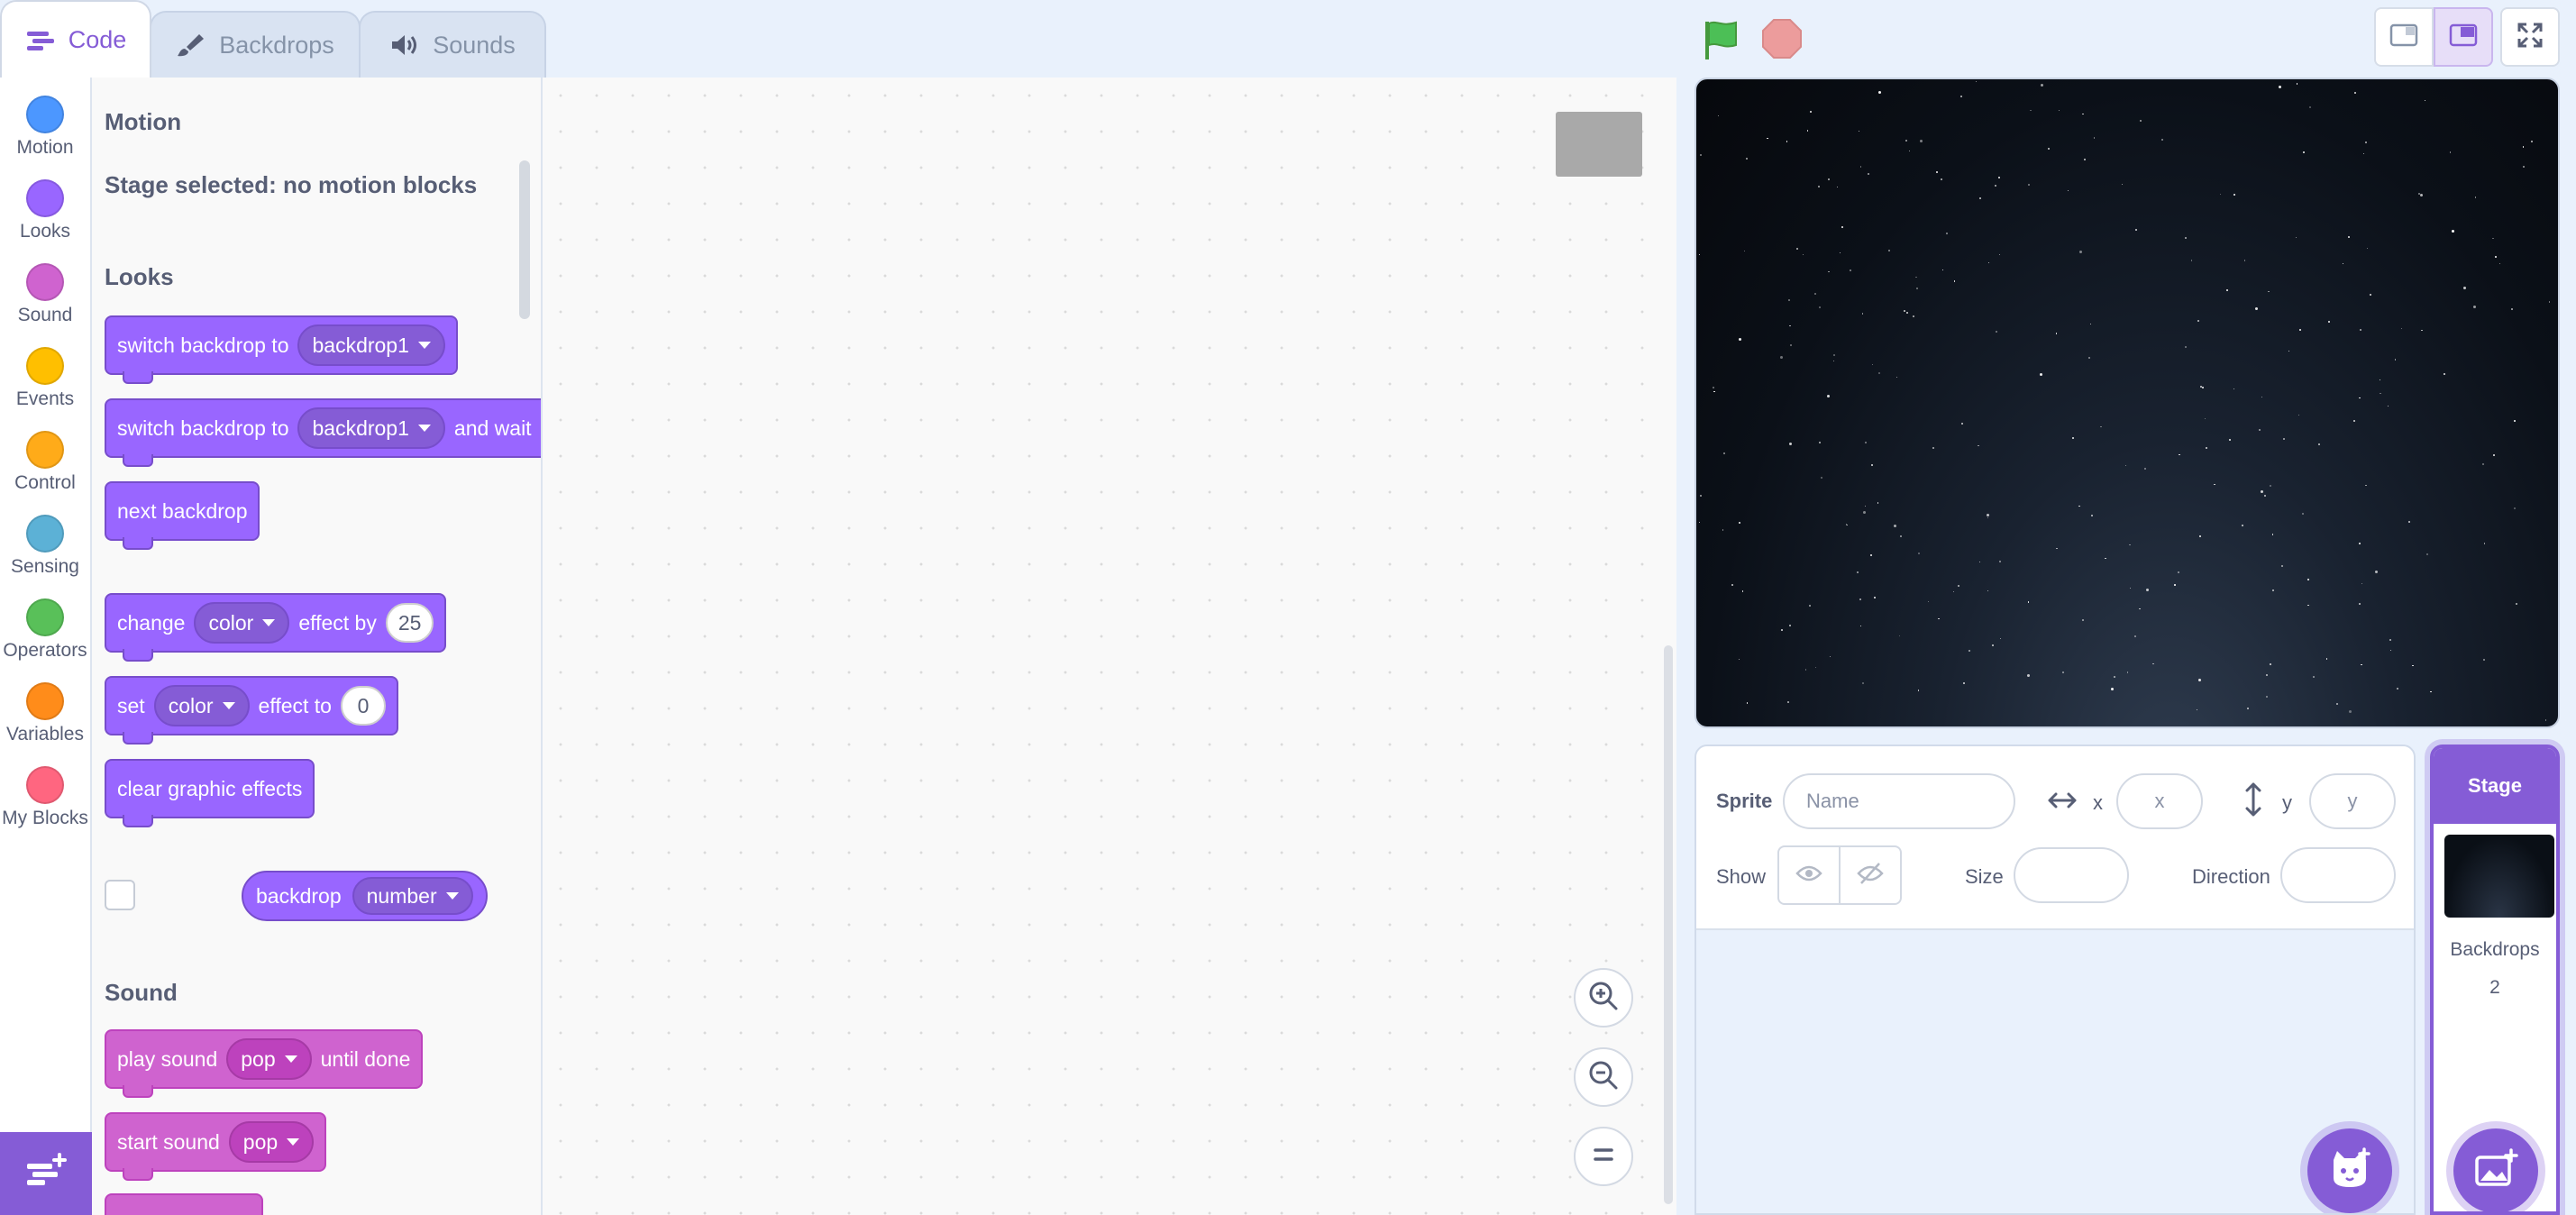 This screenshot has height=1215, width=2576. Describe the element at coordinates (210, 788) in the screenshot. I see `block-text: clear graphic effects` at that location.